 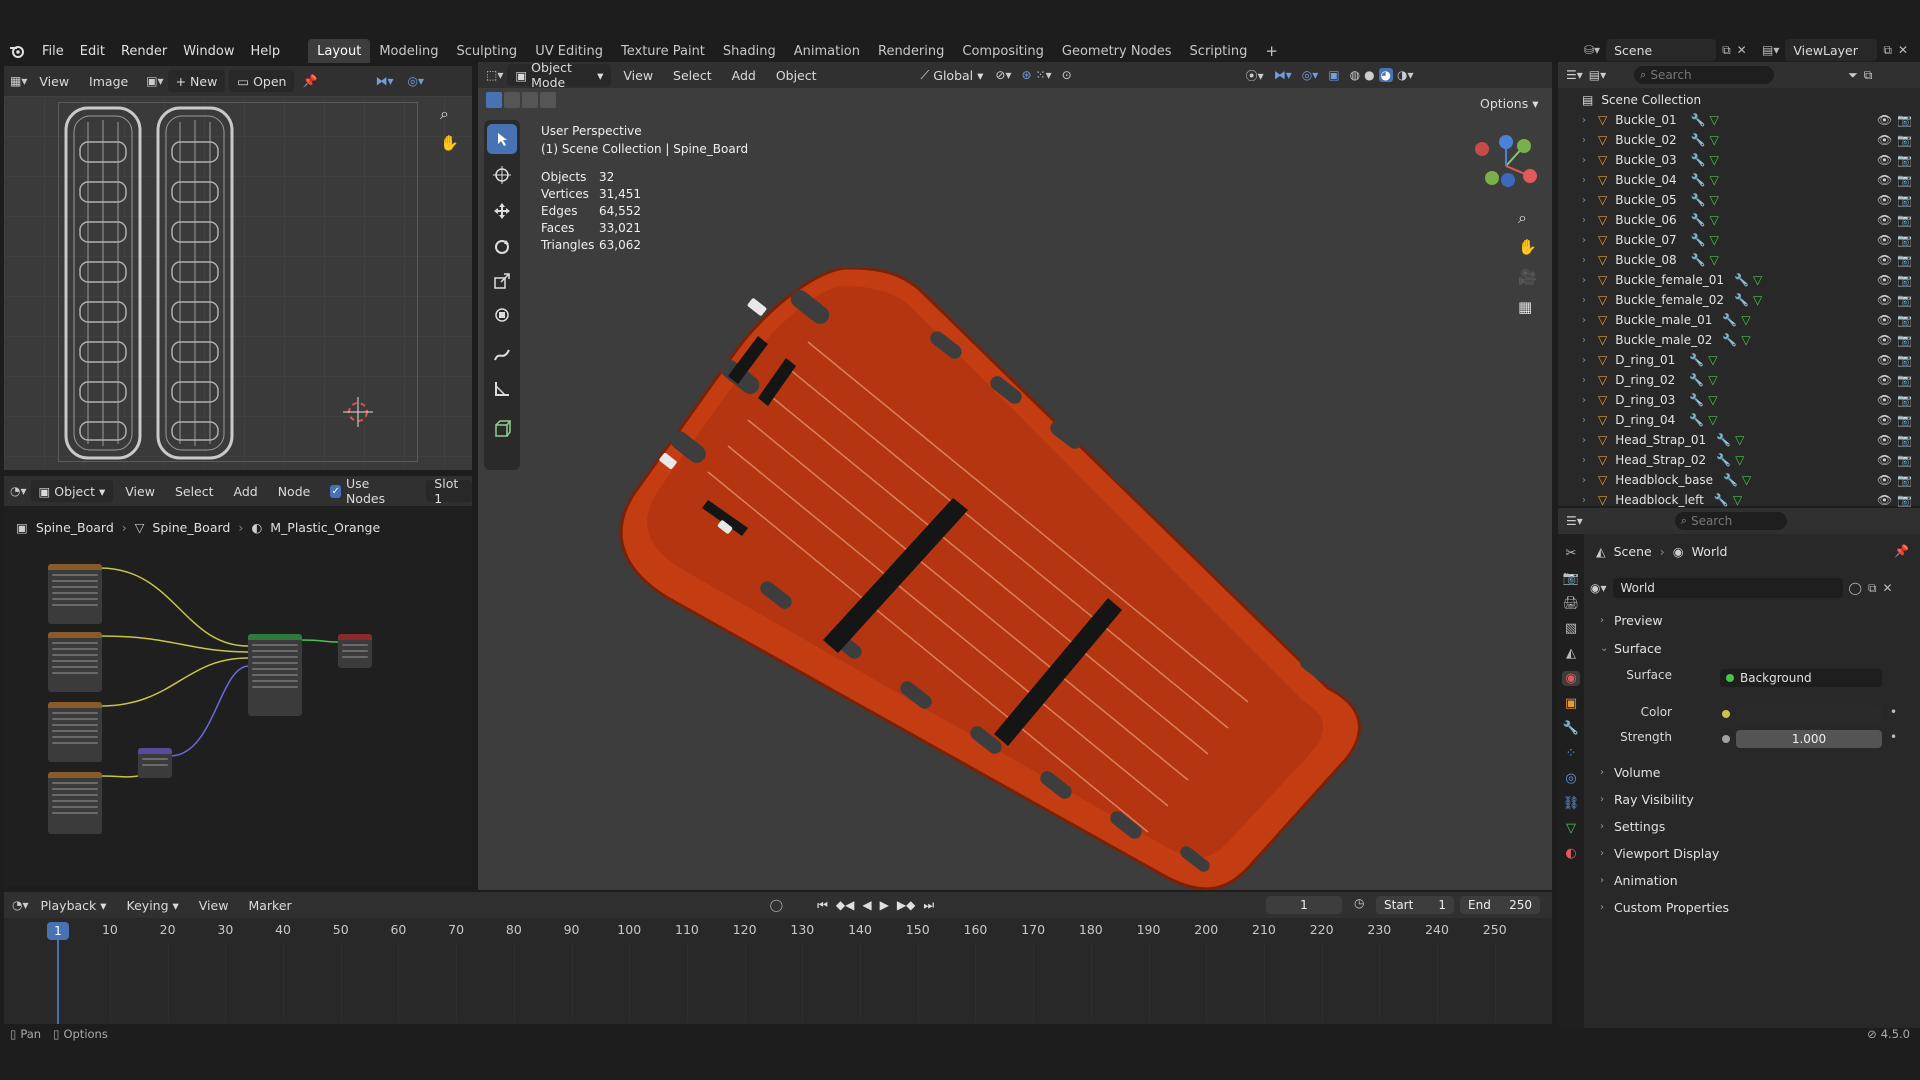 What do you see at coordinates (1740, 180) in the screenshot?
I see `outliner-item: › ▽ Buckle_04 🔧 ▽ 👁 📷` at bounding box center [1740, 180].